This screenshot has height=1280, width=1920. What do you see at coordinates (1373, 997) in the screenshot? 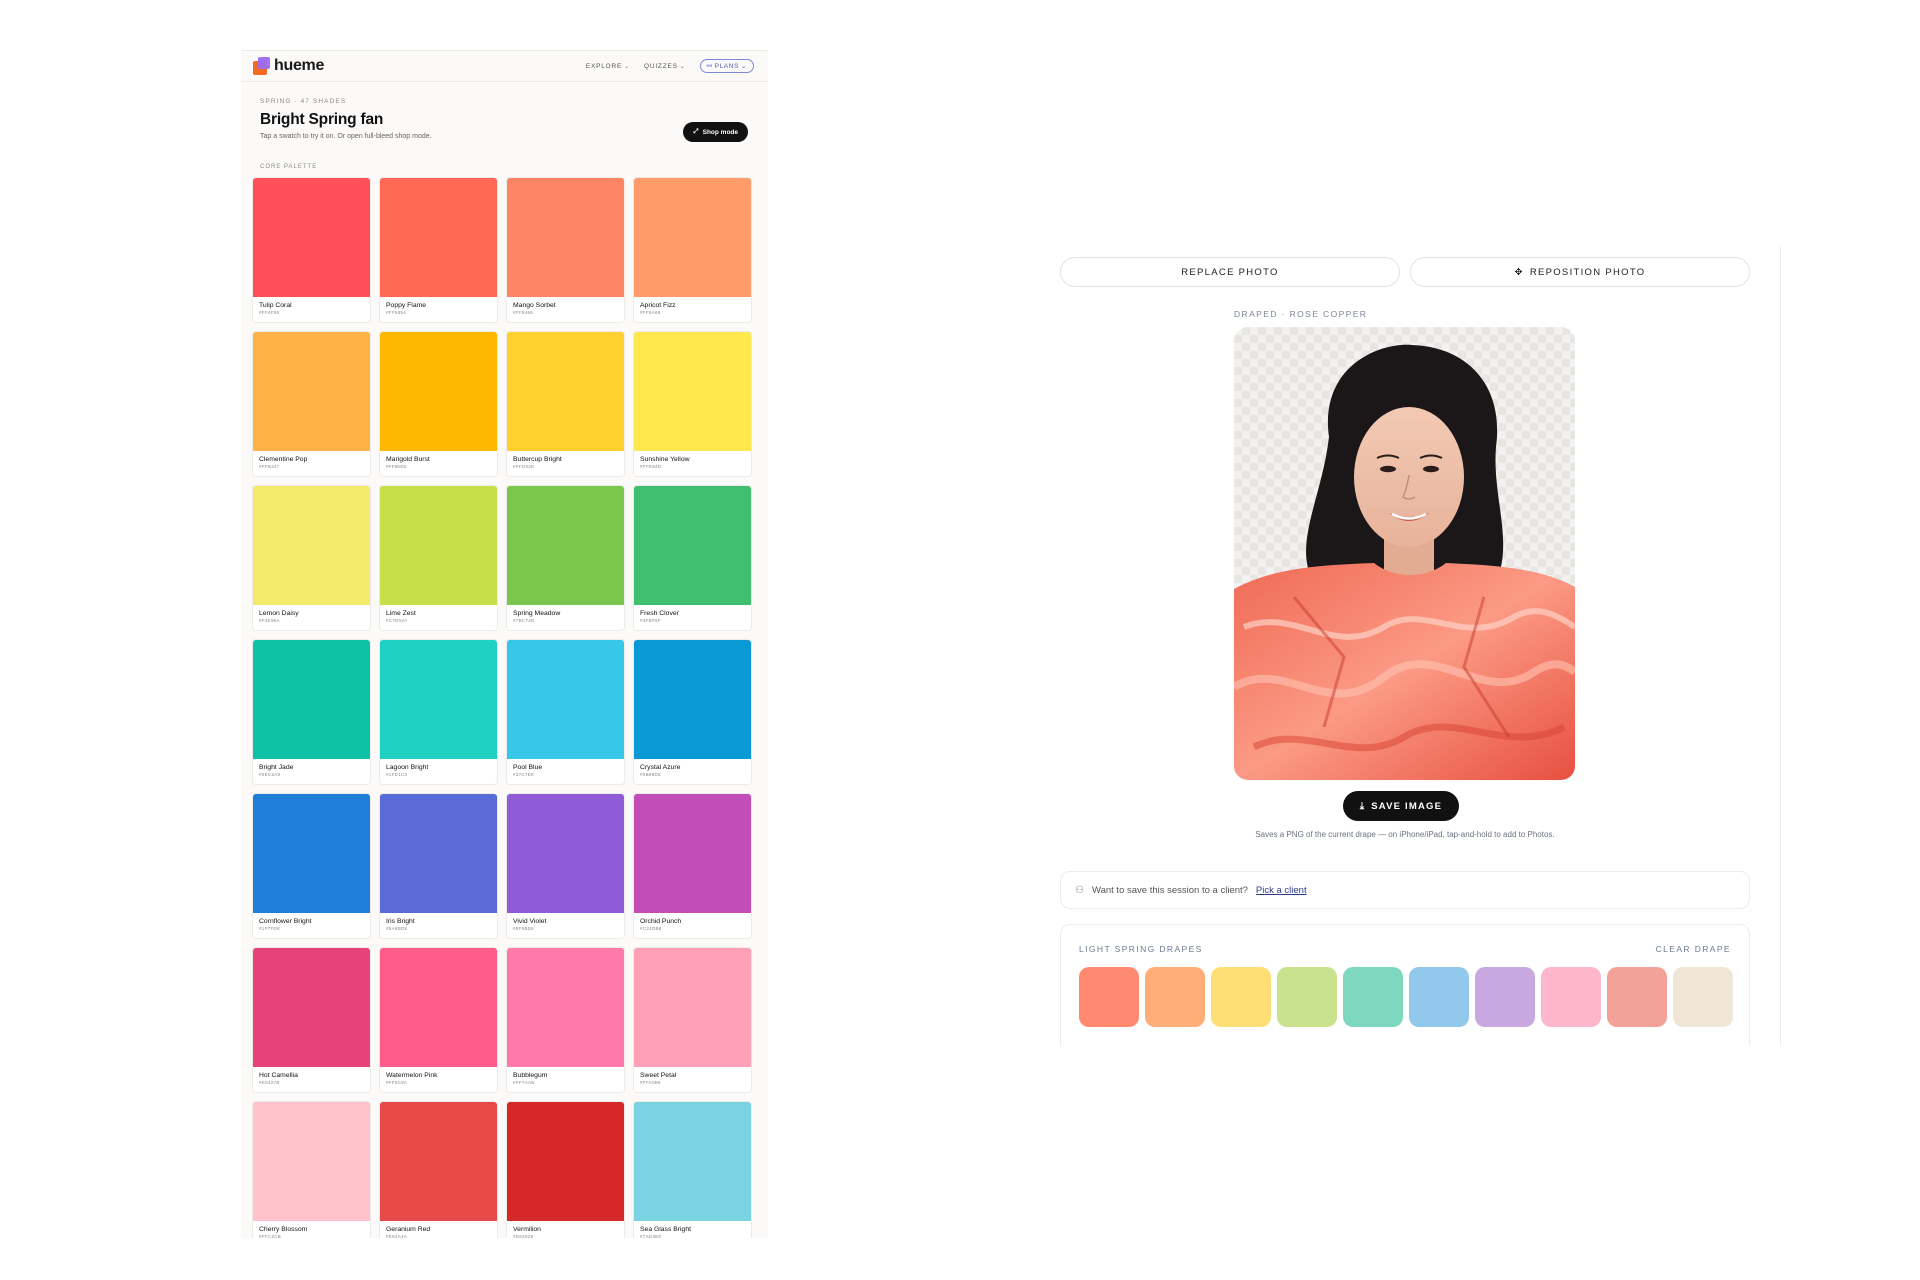
I see `drape-swatch-mint` at bounding box center [1373, 997].